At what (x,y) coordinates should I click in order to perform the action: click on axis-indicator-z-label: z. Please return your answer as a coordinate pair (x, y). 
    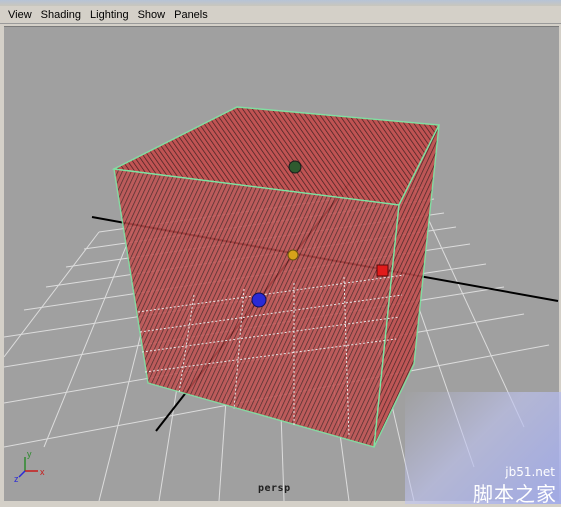
    Looking at the image, I should click on (16, 479).